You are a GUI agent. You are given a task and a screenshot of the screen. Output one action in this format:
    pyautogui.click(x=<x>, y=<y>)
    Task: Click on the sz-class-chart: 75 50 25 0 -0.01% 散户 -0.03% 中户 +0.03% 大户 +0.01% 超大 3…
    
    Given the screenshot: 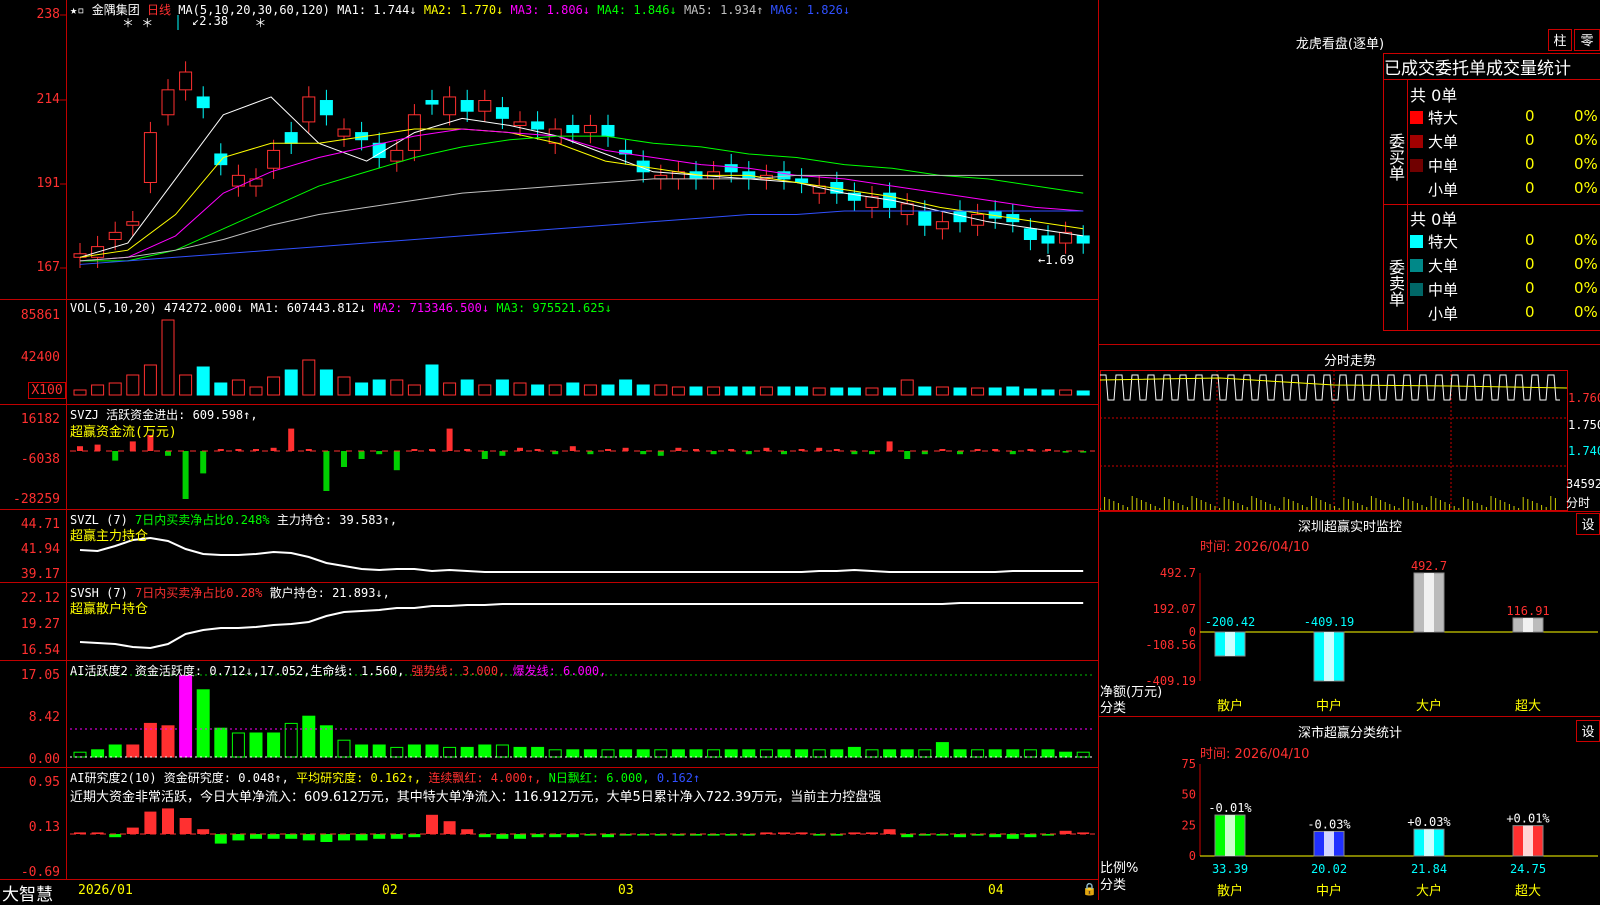 What is the action you would take?
    pyautogui.click(x=1350, y=829)
    